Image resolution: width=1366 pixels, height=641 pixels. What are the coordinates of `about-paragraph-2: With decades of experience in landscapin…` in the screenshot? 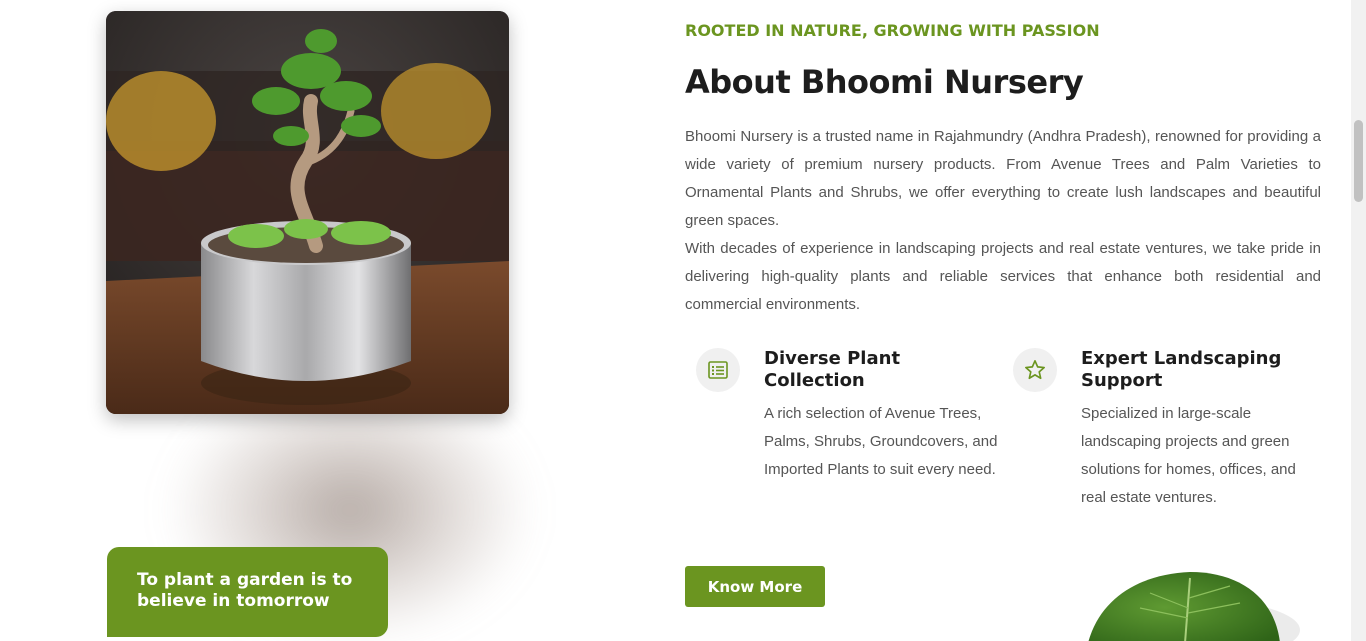 It's located at (1003, 276).